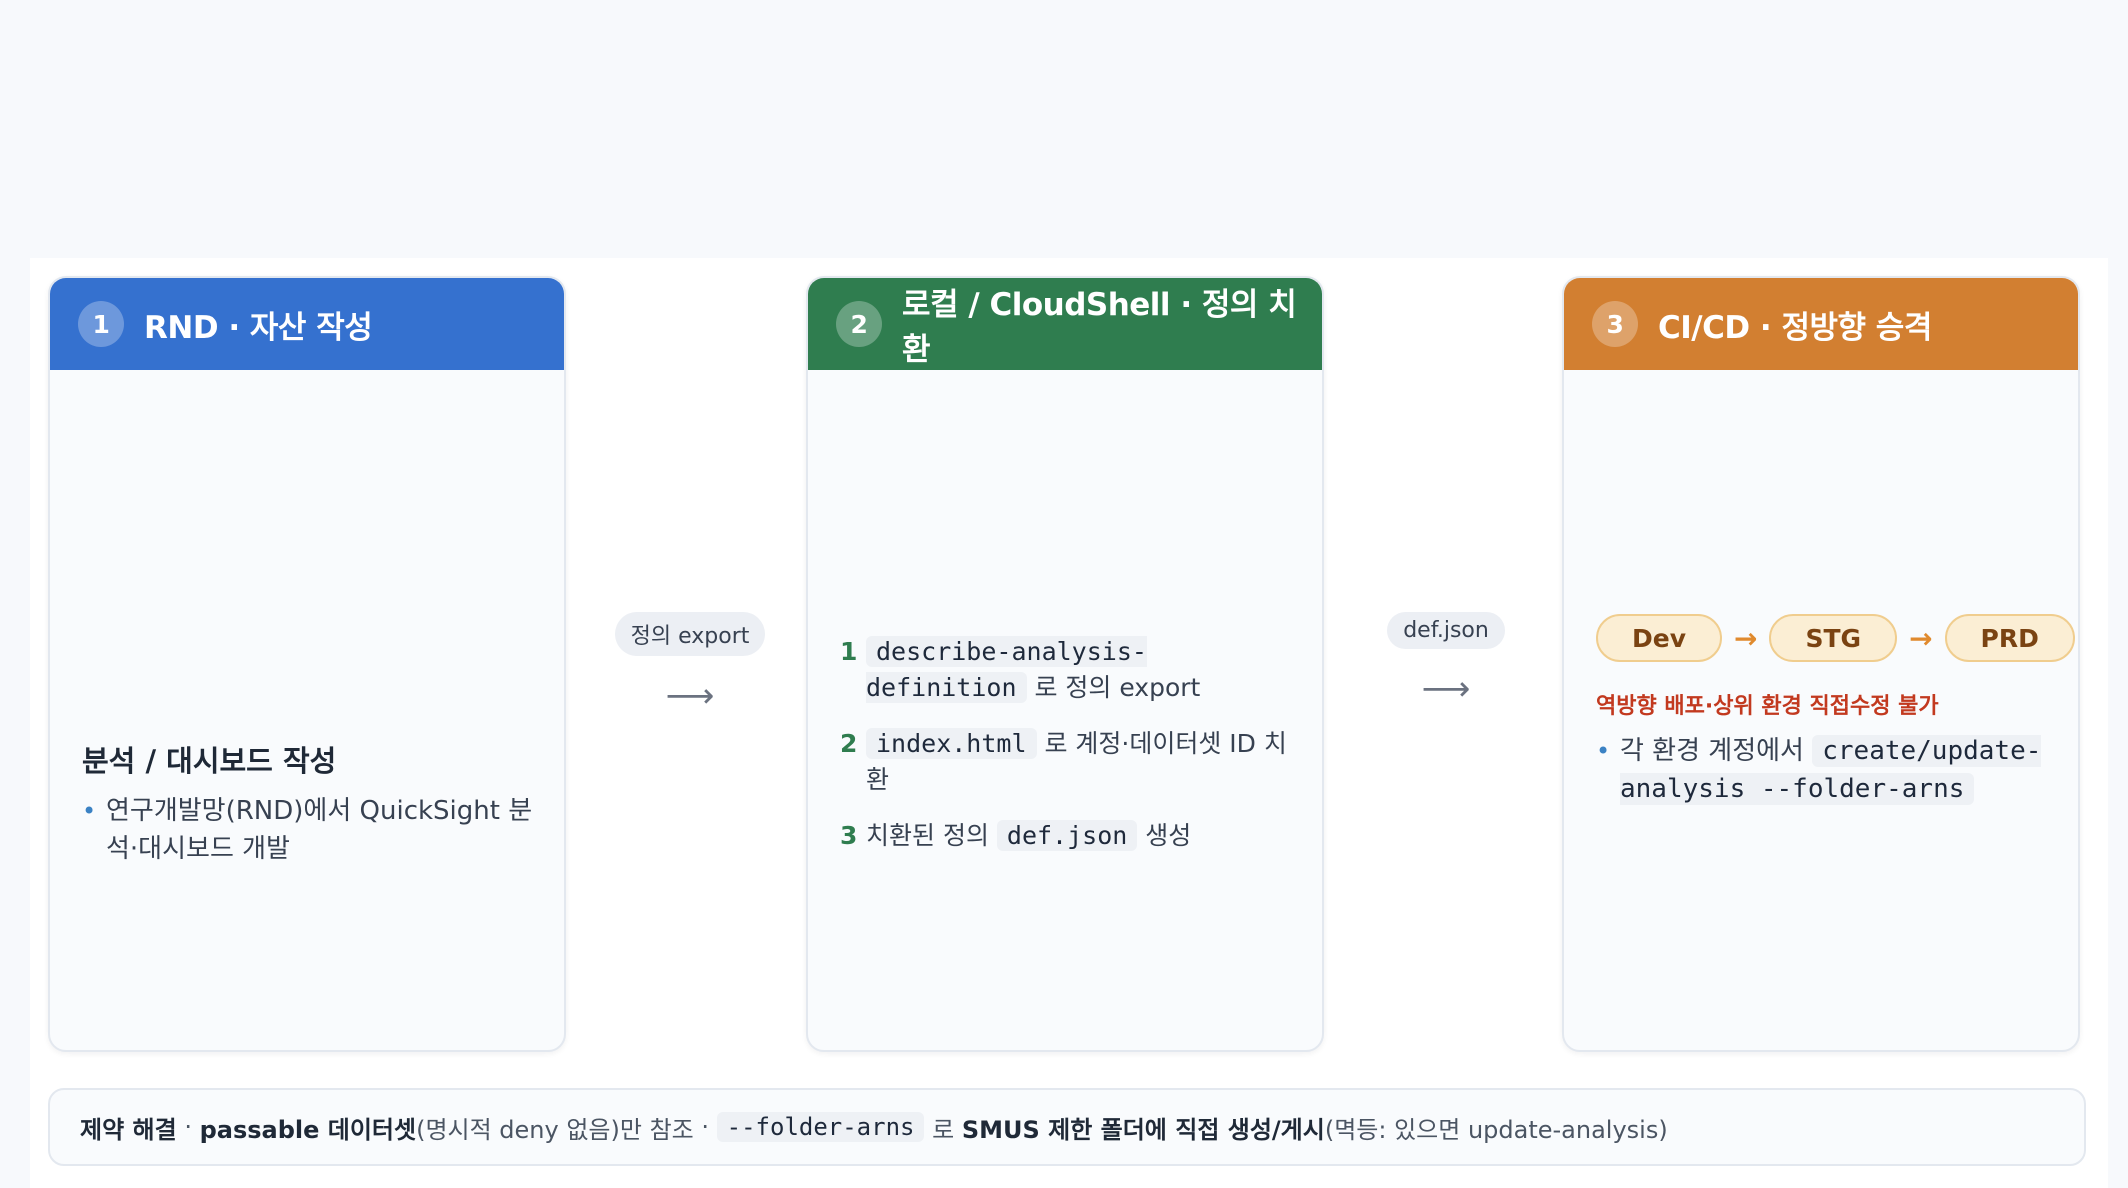 Image resolution: width=2128 pixels, height=1188 pixels. What do you see at coordinates (1659, 638) in the screenshot?
I see `env-chip-dev: Dev` at bounding box center [1659, 638].